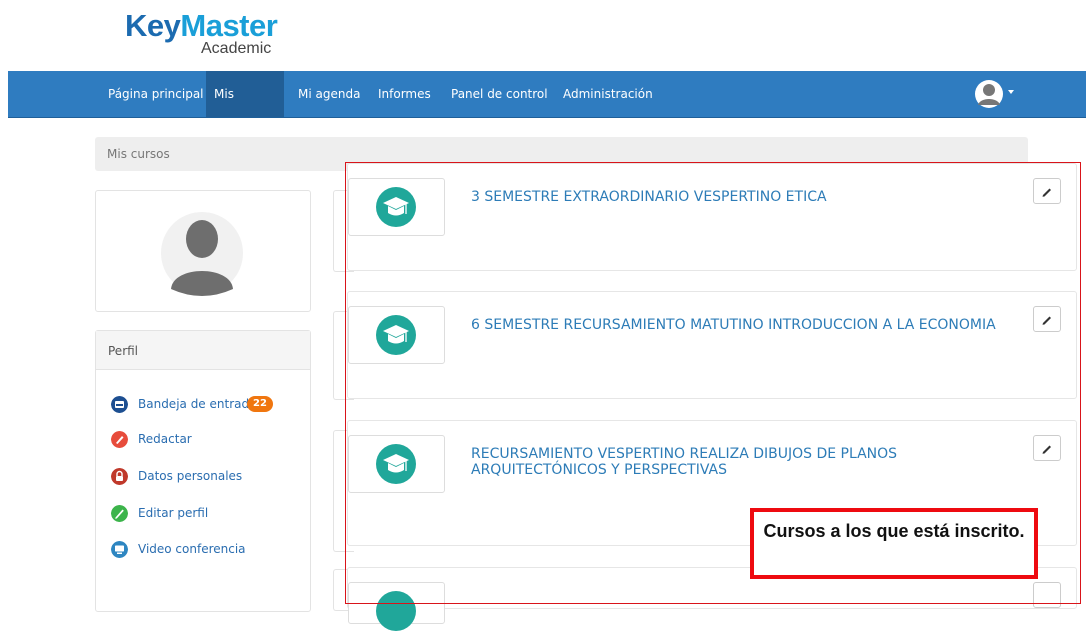  Describe the element at coordinates (190, 476) in the screenshot. I see `menu-label: Datos personales` at that location.